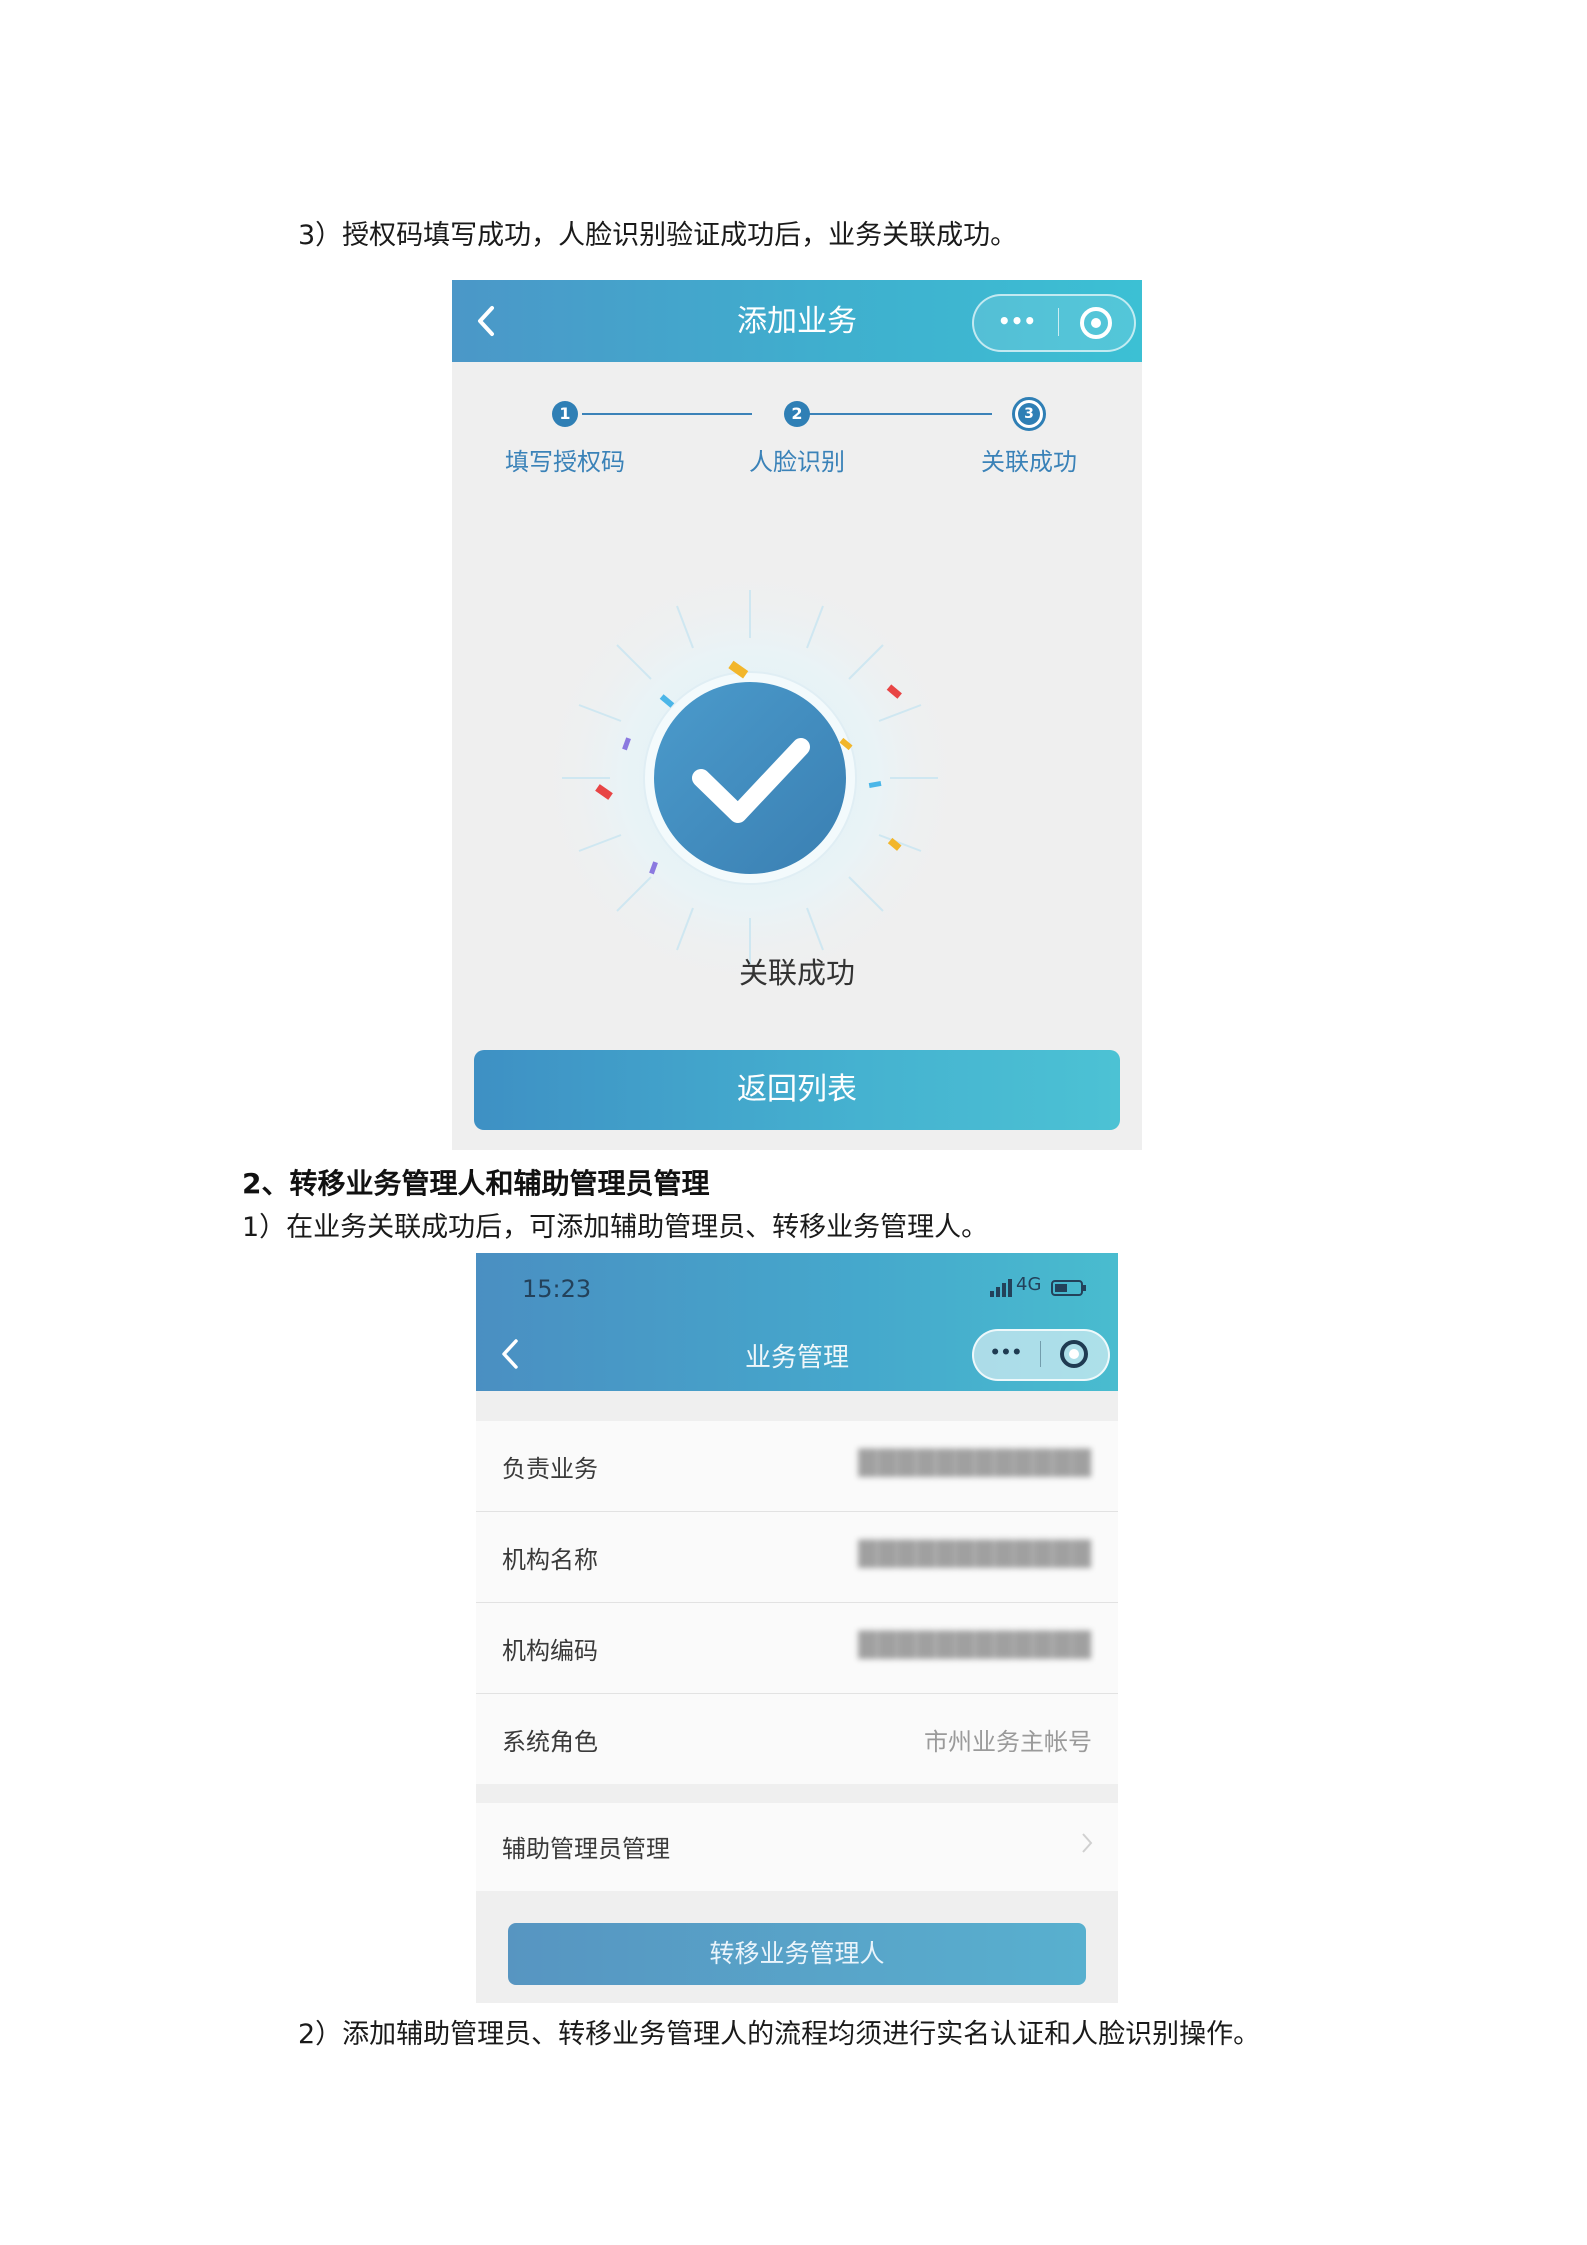 This screenshot has height=2245, width=1587. What do you see at coordinates (797, 1648) in the screenshot?
I see `info-row-org-code: 机构编码 ████████████` at bounding box center [797, 1648].